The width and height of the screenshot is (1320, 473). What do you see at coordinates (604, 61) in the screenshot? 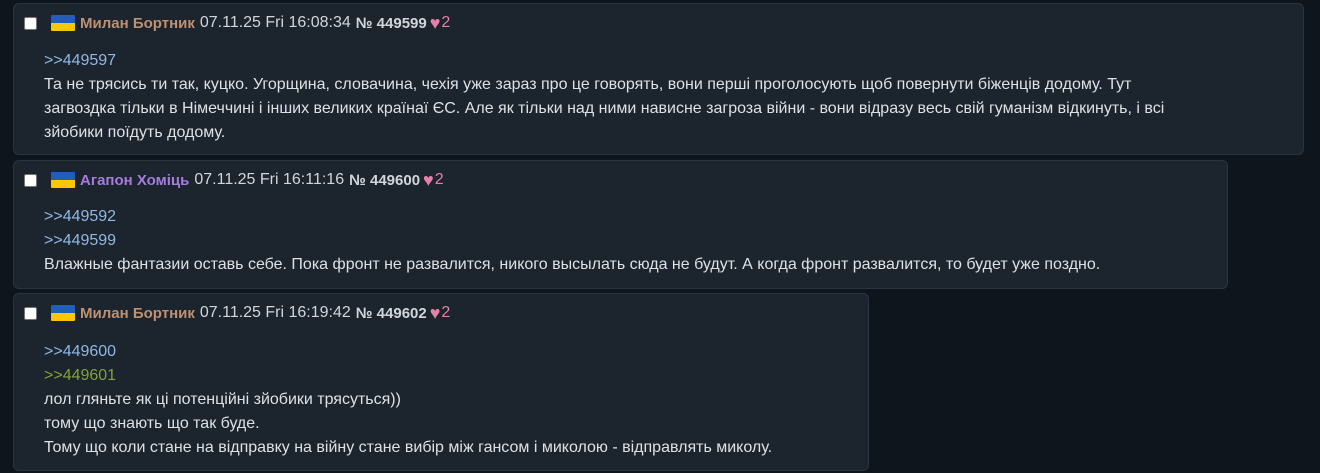
I see `reply-link: >>449597` at bounding box center [604, 61].